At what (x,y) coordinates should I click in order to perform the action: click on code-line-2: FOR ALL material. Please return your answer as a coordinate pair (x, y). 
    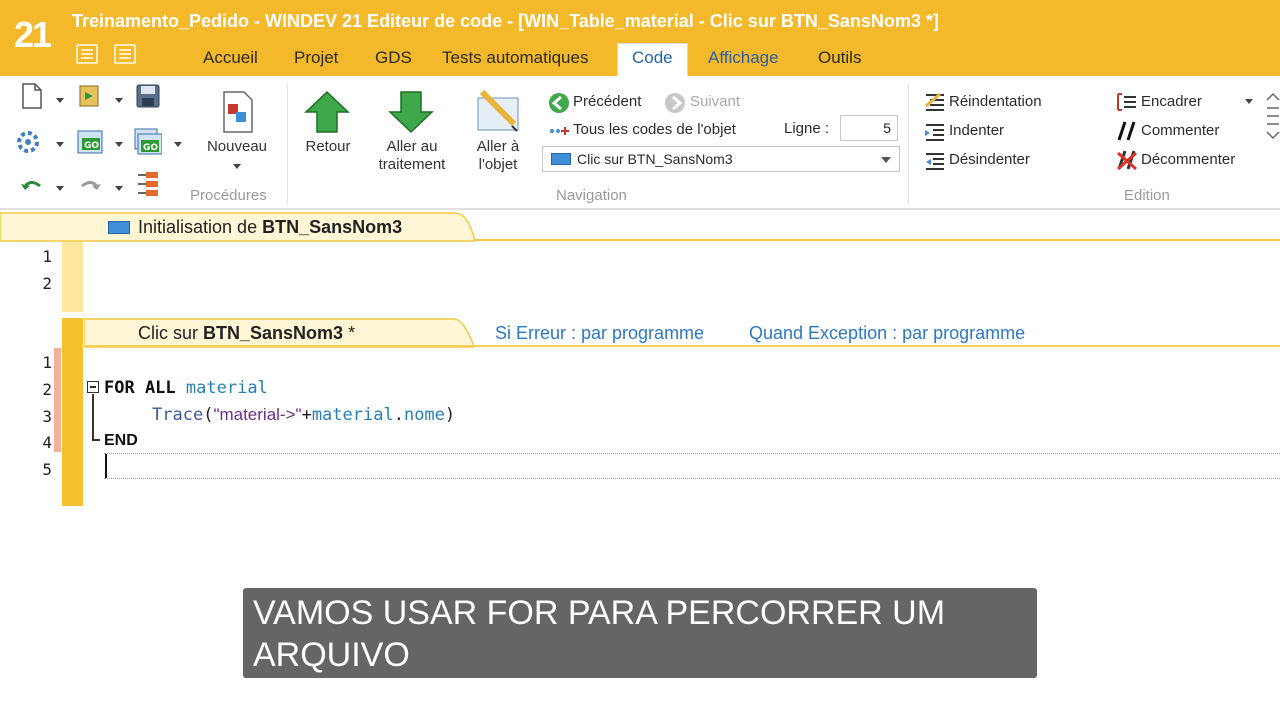
    Looking at the image, I should click on (186, 388).